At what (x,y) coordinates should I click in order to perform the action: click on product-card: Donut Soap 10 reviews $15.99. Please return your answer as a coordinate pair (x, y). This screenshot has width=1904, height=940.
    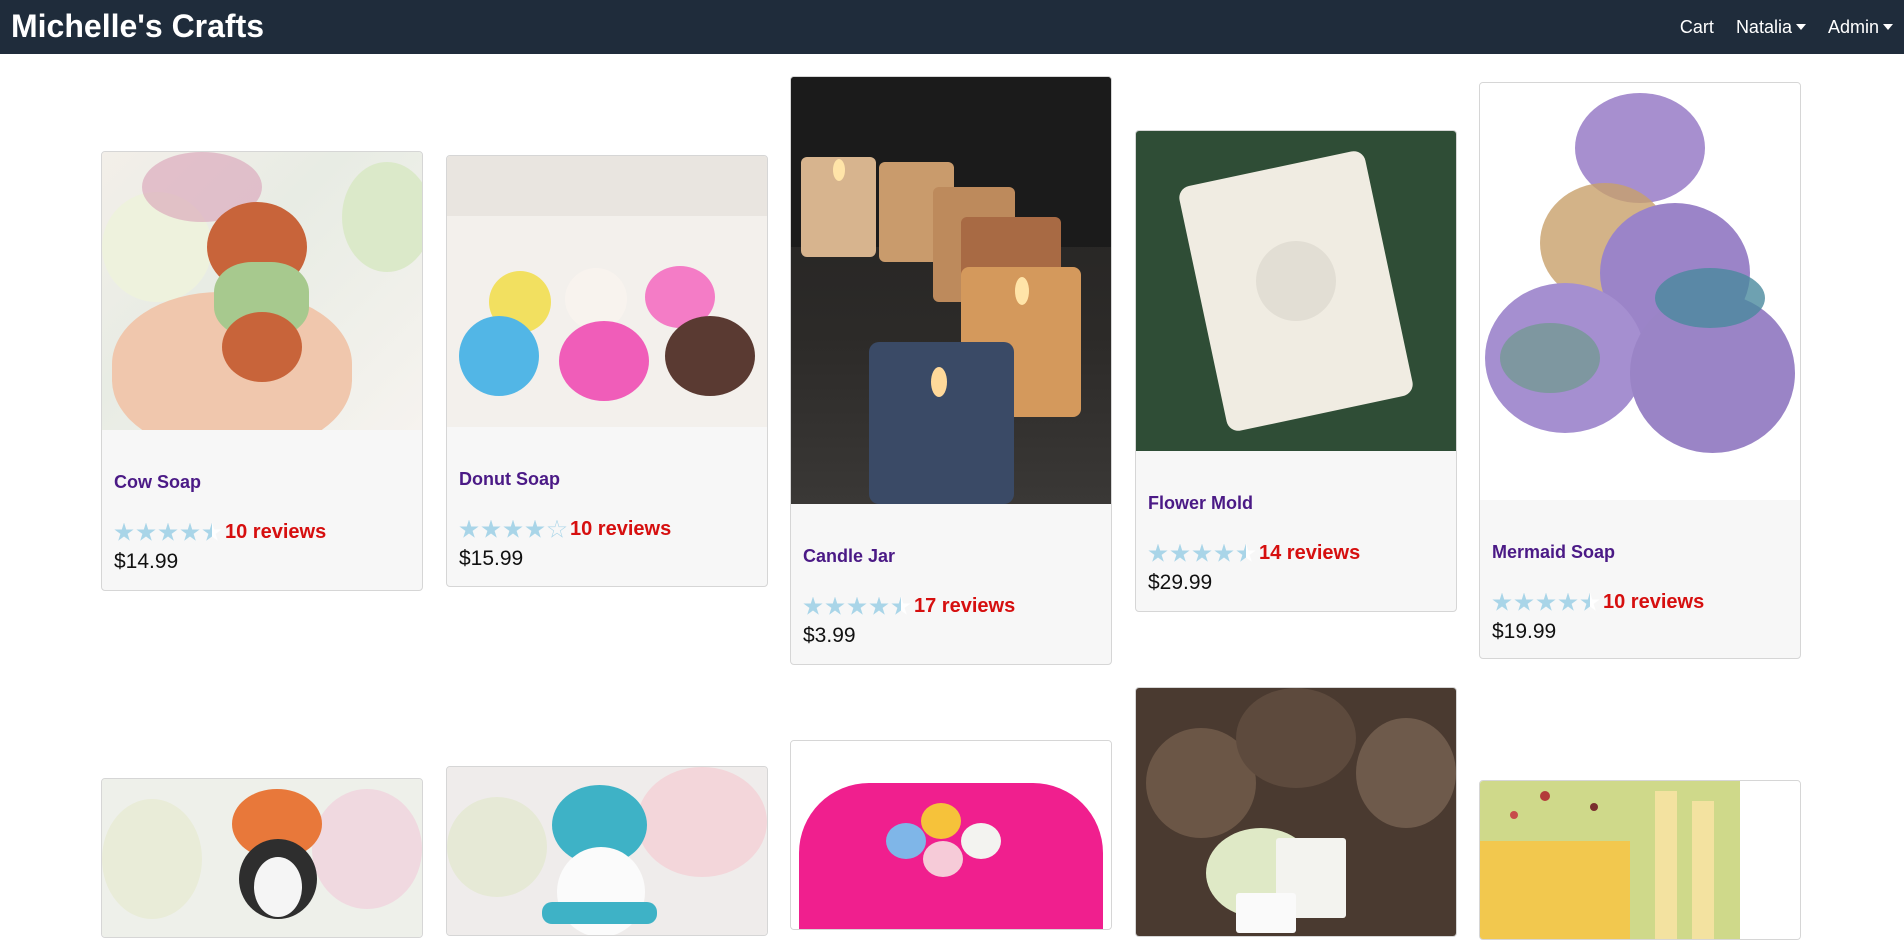
    Looking at the image, I should click on (607, 371).